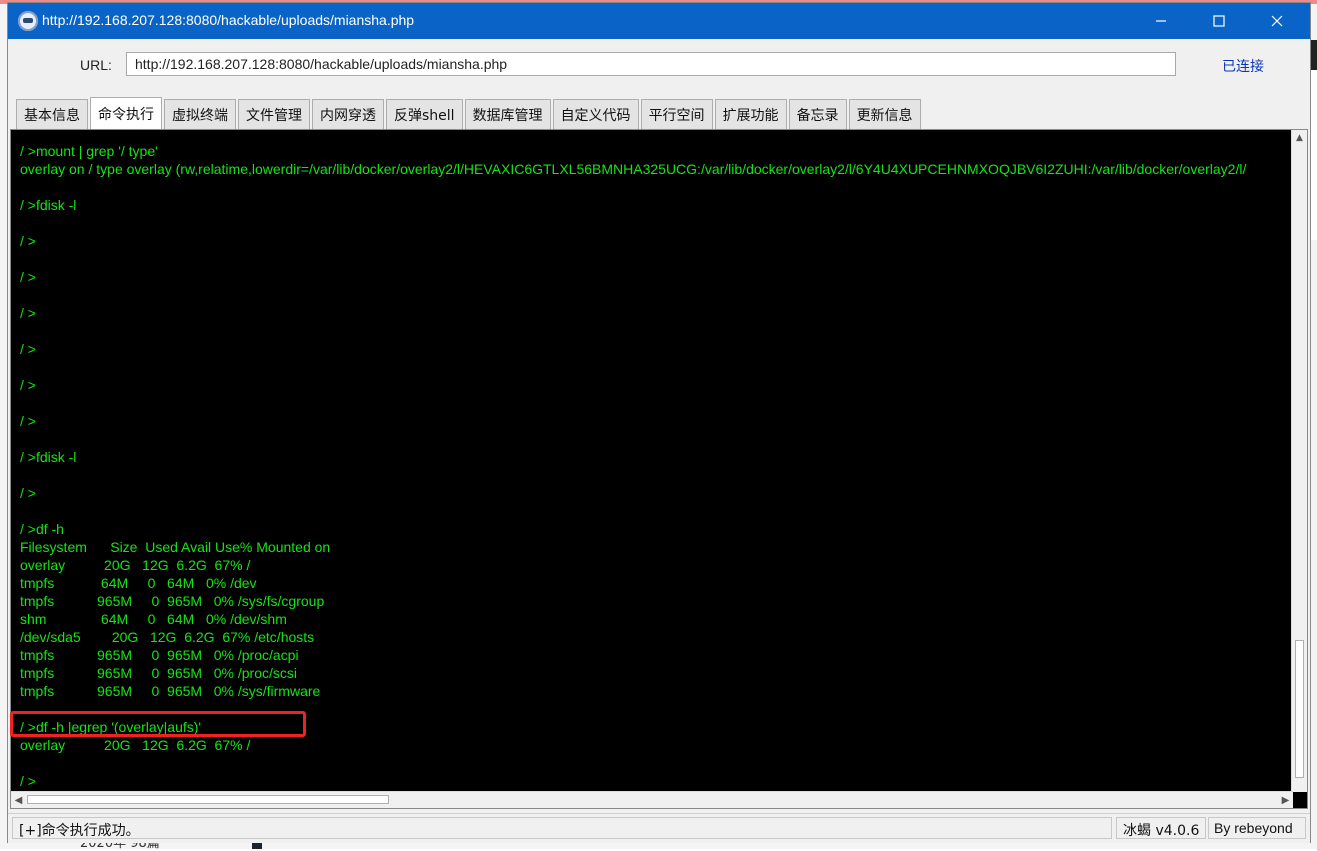  I want to click on scroll-up-icon: ▲, so click(1299, 137).